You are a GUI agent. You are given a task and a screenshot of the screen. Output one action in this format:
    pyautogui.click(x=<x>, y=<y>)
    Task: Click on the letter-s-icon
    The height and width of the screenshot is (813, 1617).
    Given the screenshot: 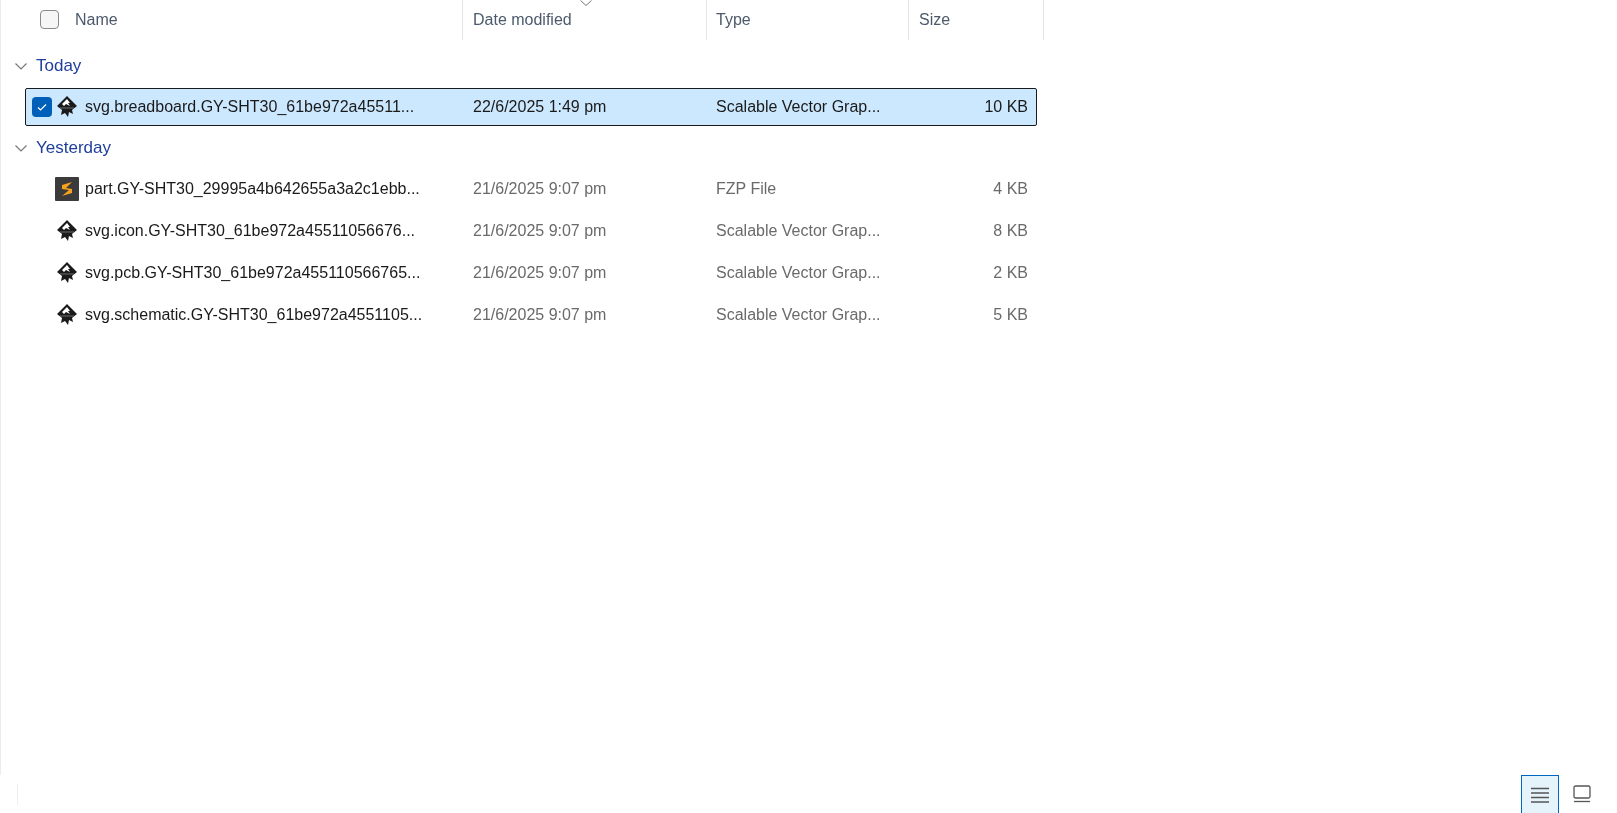 What is the action you would take?
    pyautogui.click(x=67, y=189)
    